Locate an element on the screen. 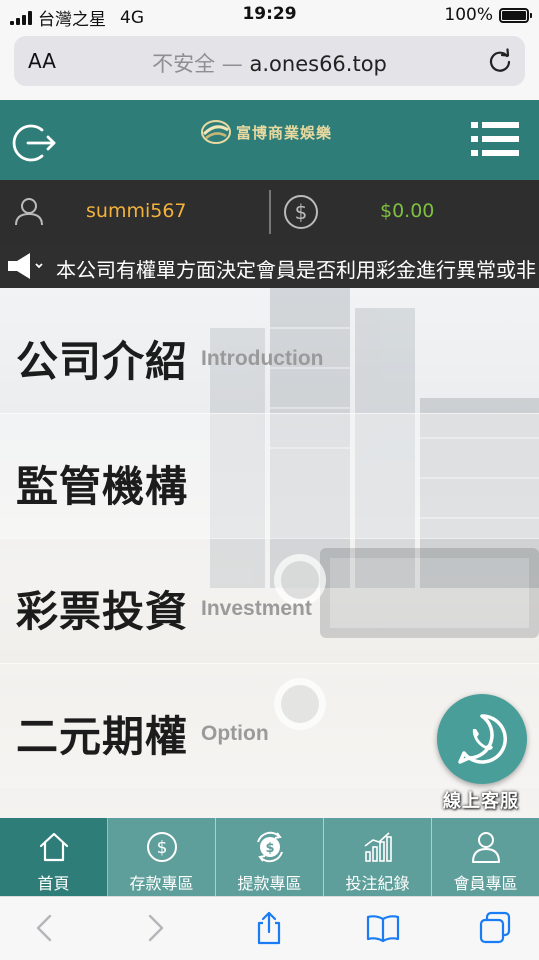 Image resolution: width=539 pixels, height=960 pixels. section-investment: 彩票投資 Investment is located at coordinates (269, 600).